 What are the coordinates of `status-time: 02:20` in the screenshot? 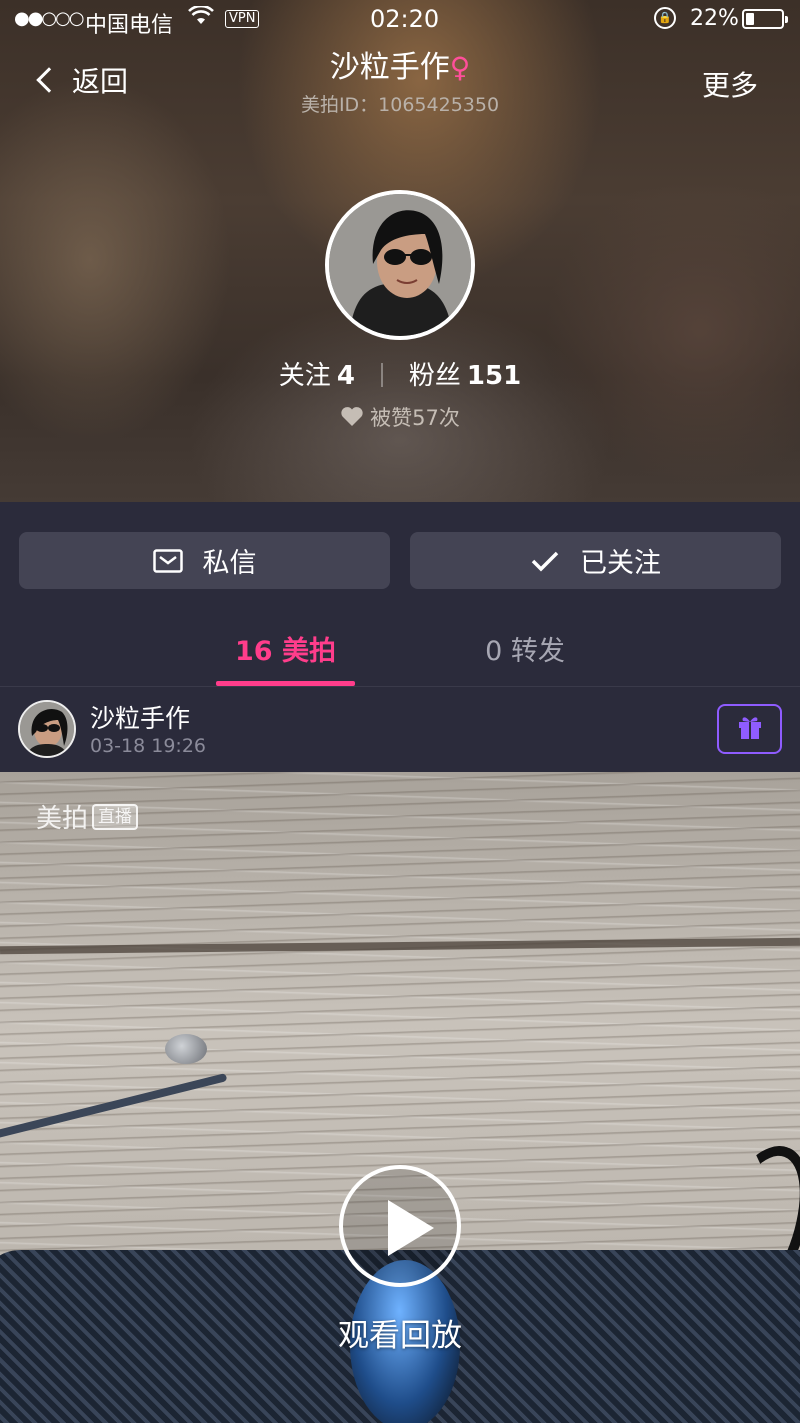 It's located at (405, 19).